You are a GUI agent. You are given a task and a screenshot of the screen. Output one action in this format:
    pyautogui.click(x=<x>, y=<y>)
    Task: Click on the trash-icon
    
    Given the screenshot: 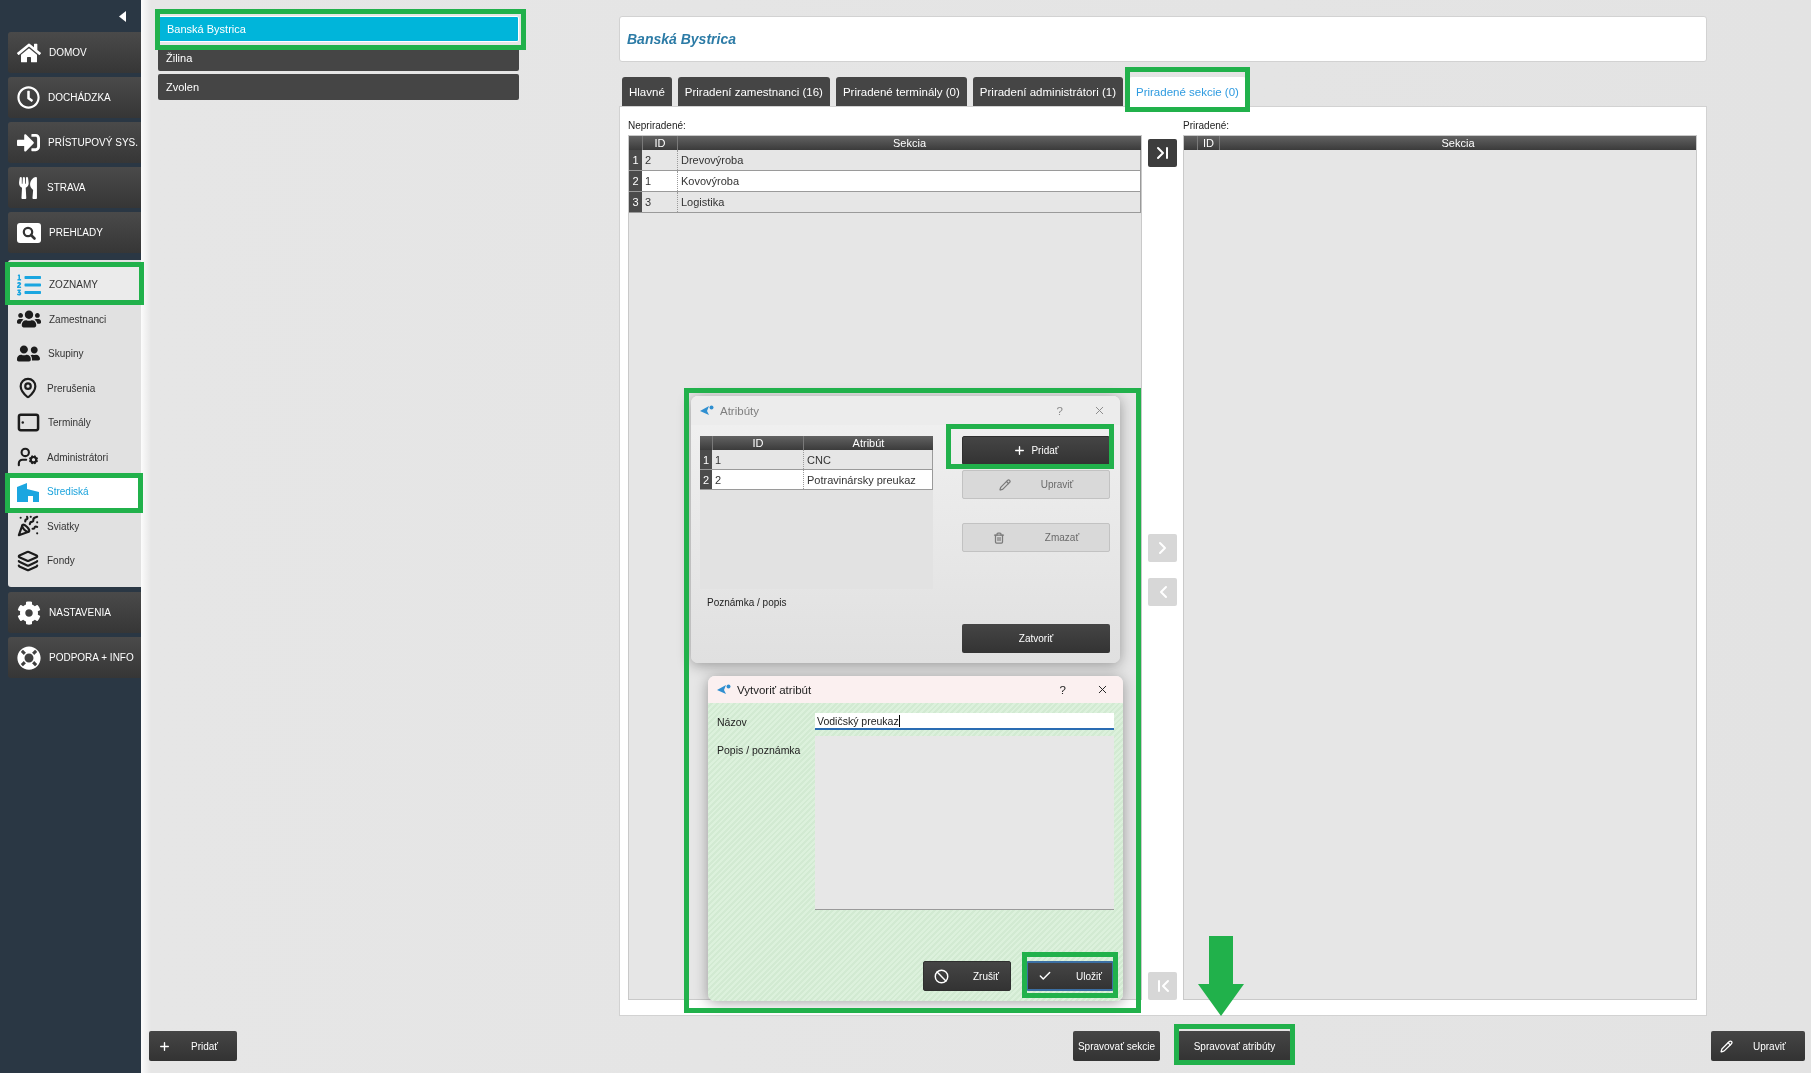 What is the action you would take?
    pyautogui.click(x=998, y=537)
    